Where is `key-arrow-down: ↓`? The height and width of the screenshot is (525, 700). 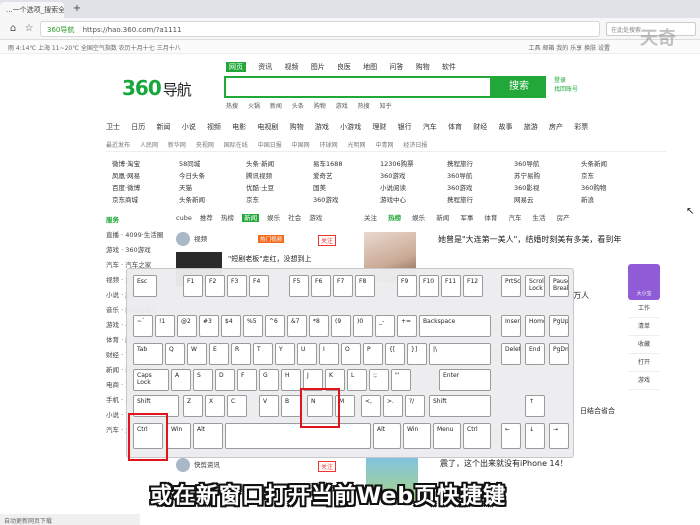 key-arrow-down: ↓ is located at coordinates (535, 436).